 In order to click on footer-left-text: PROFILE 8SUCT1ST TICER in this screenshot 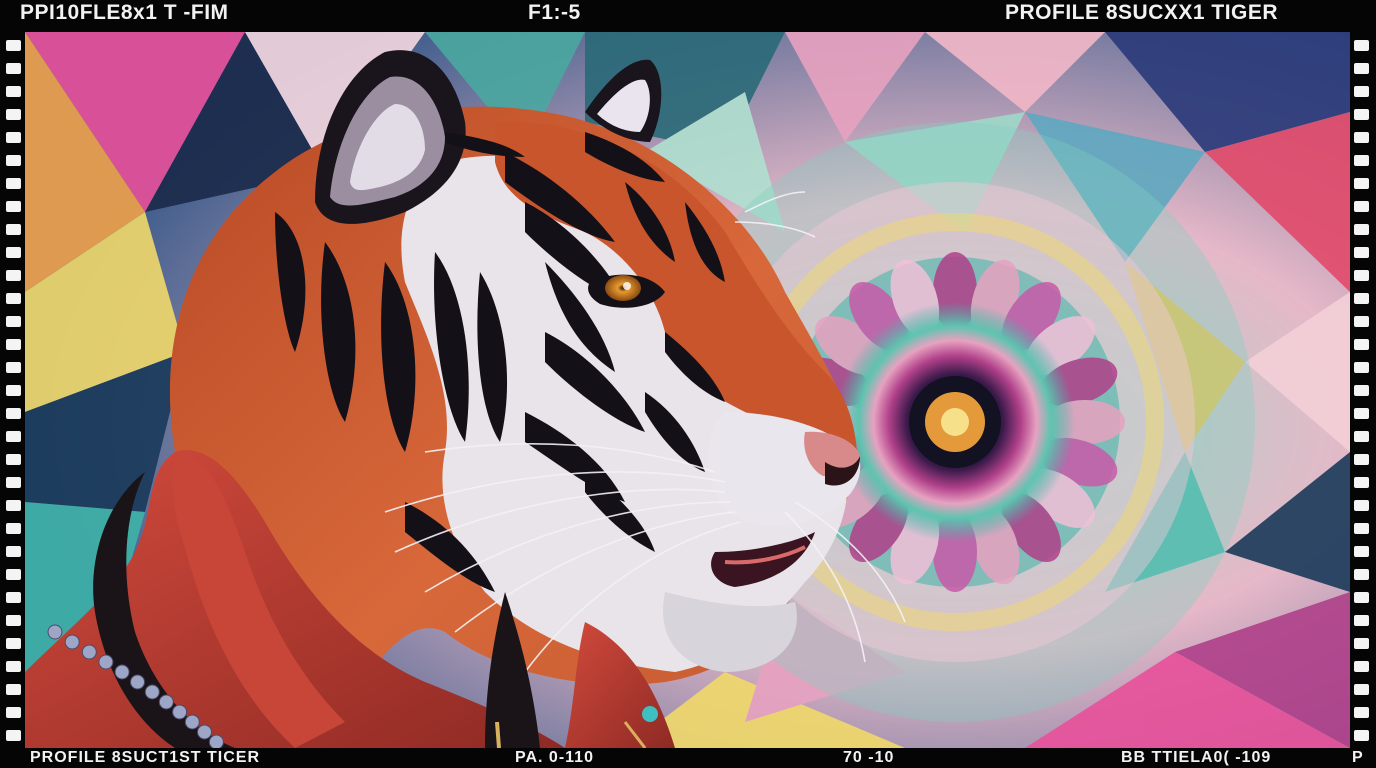, I will do `click(145, 757)`.